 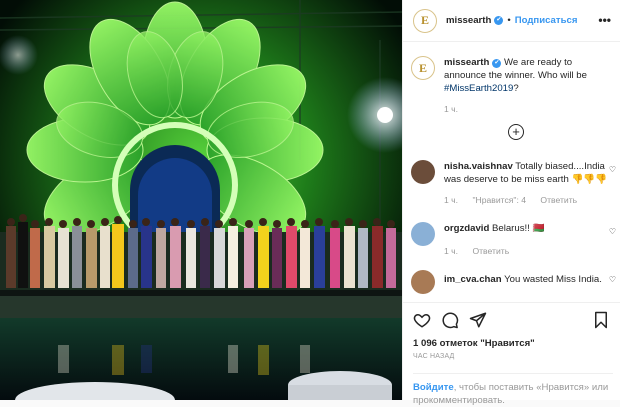 What do you see at coordinates (433, 387) in the screenshot?
I see `login-link: Войдите` at bounding box center [433, 387].